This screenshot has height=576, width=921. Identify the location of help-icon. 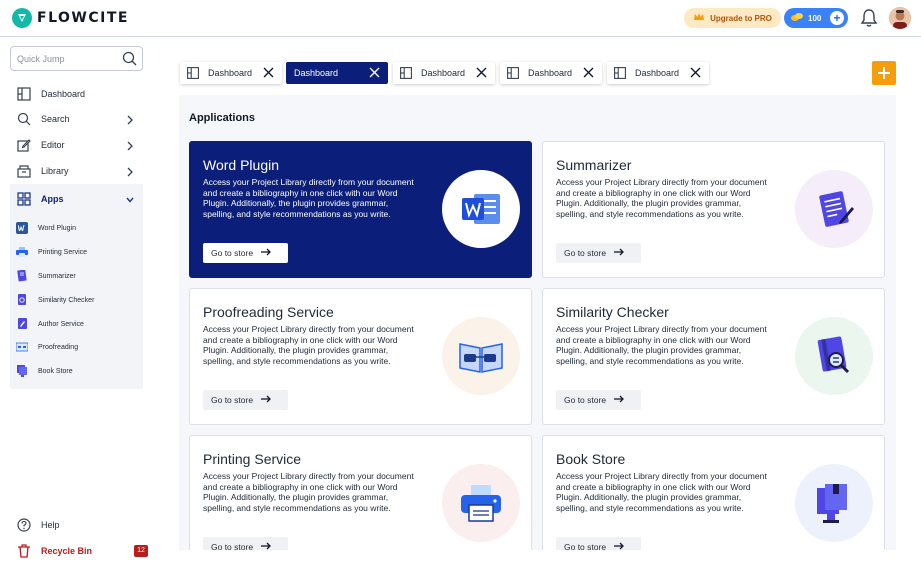
(24, 525).